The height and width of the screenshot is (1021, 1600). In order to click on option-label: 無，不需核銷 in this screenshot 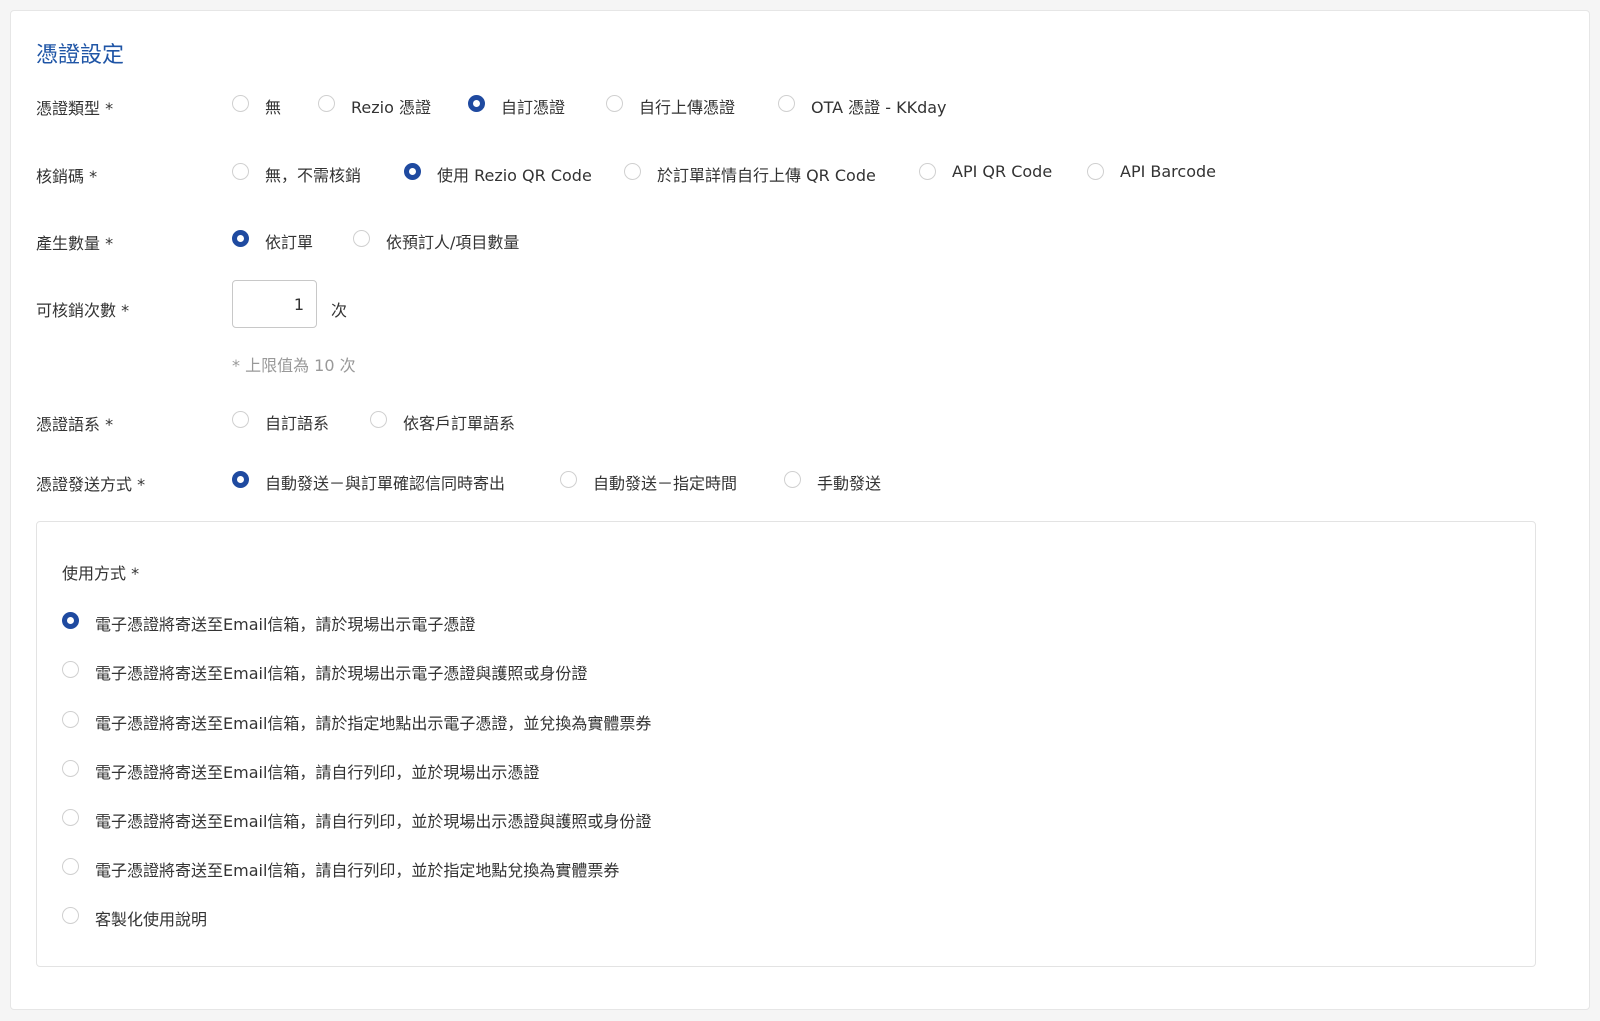, I will do `click(313, 175)`.